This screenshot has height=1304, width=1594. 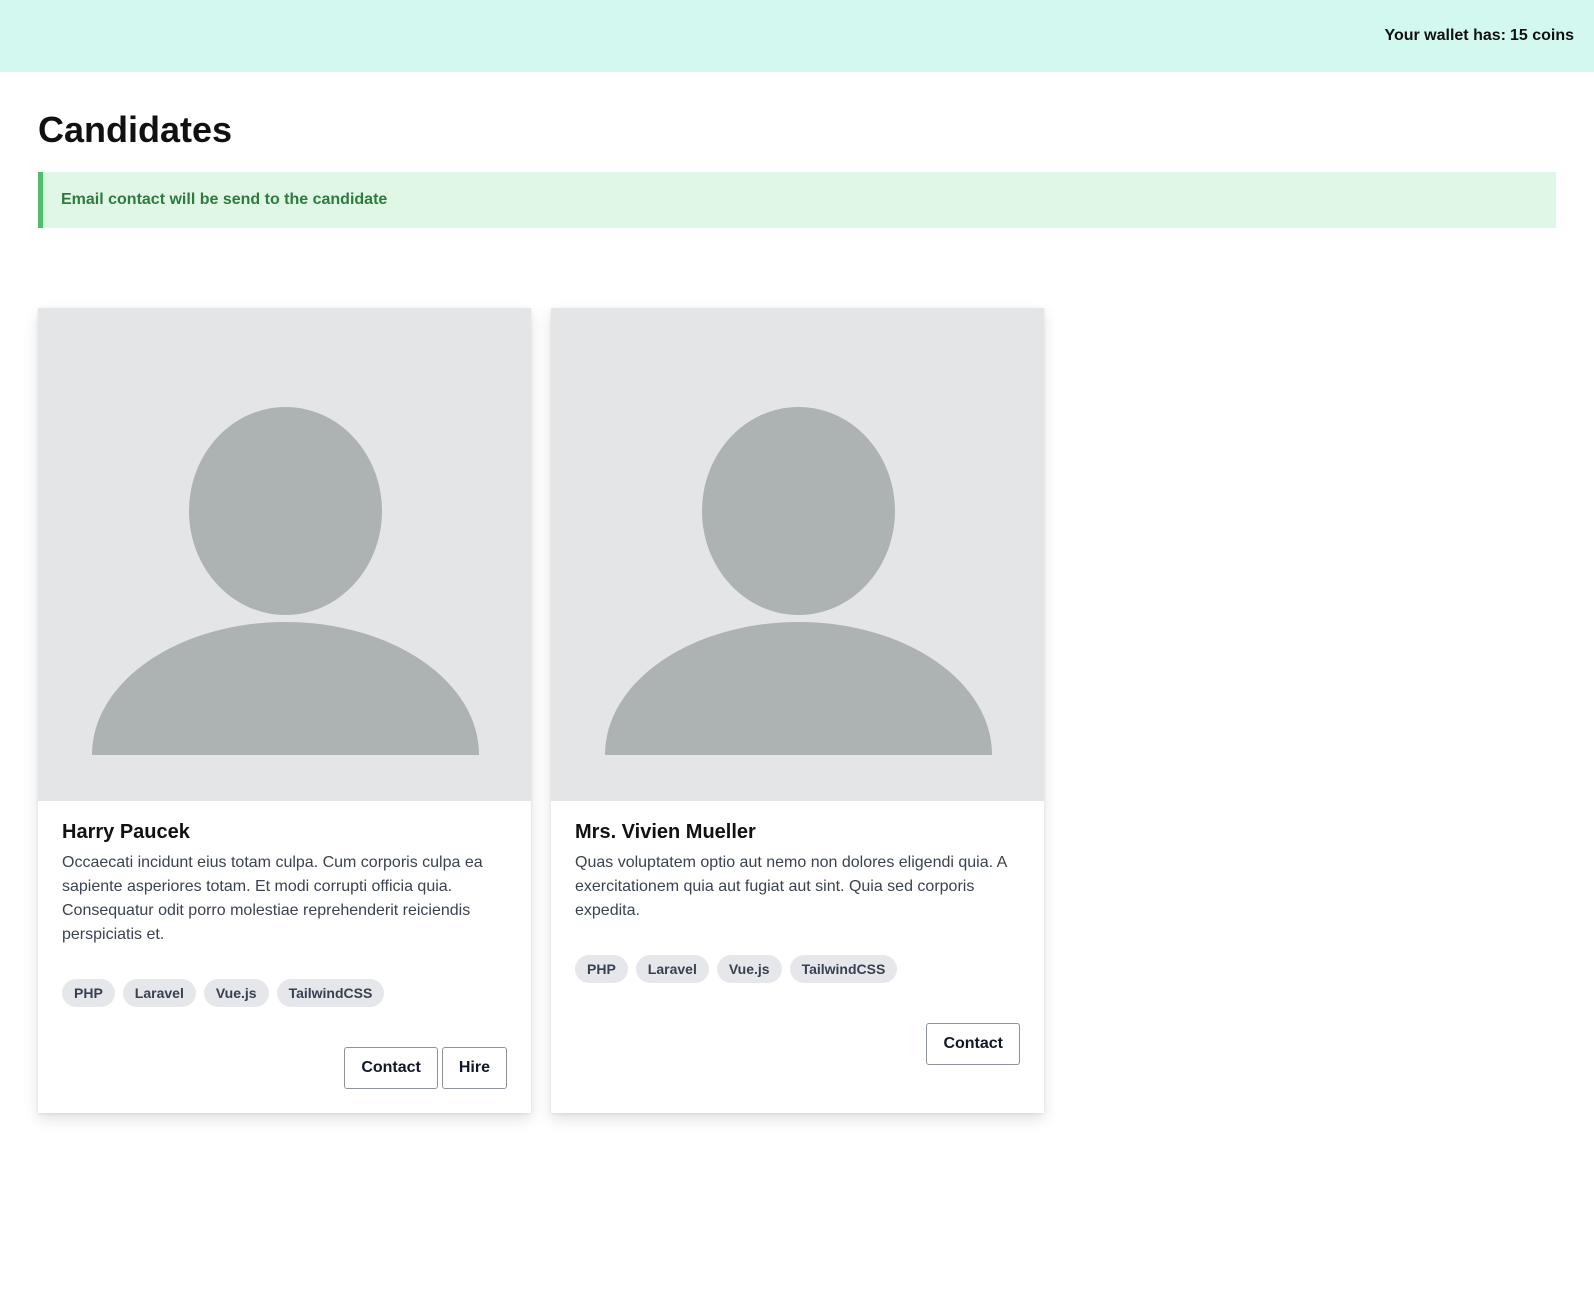 I want to click on candidate-name: Harry Paucek, so click(x=126, y=832).